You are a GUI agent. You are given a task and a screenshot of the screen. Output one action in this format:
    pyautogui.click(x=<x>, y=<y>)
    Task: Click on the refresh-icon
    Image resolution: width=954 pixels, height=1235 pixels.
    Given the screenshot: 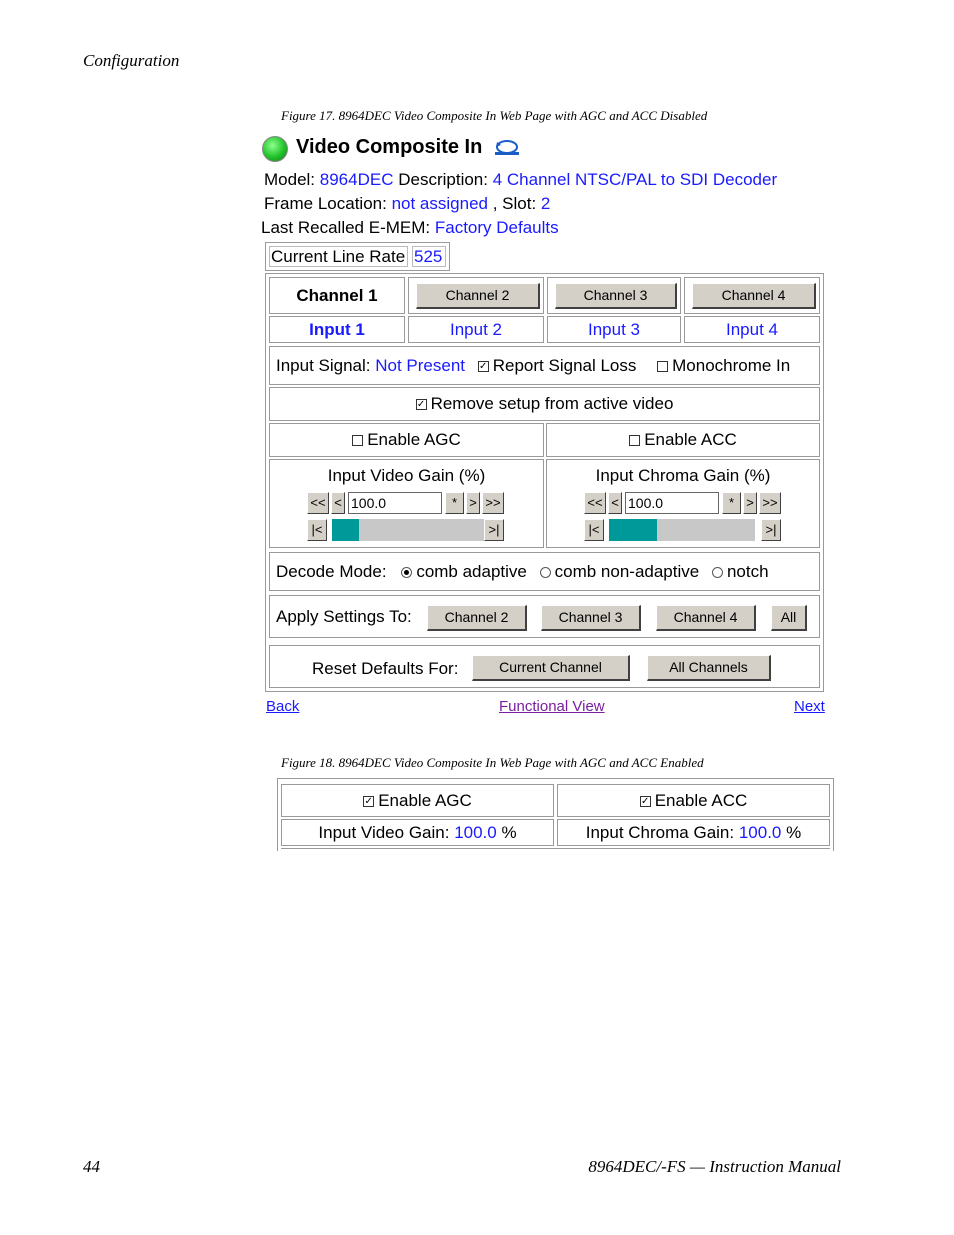 What is the action you would take?
    pyautogui.click(x=507, y=149)
    